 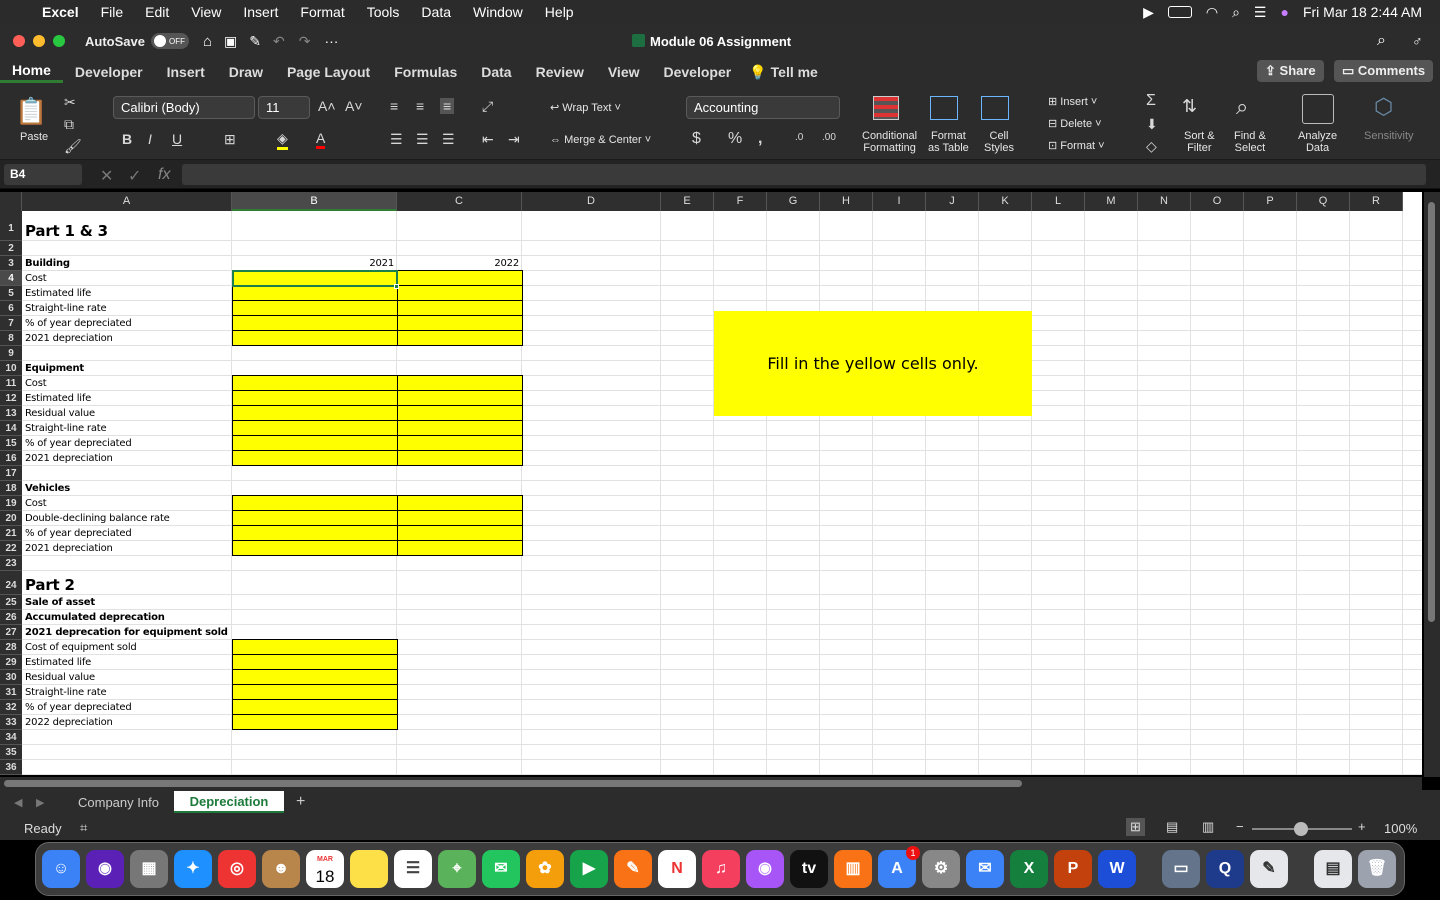 I want to click on conditional-formatting-button: Conditional Formatting, so click(x=889, y=142).